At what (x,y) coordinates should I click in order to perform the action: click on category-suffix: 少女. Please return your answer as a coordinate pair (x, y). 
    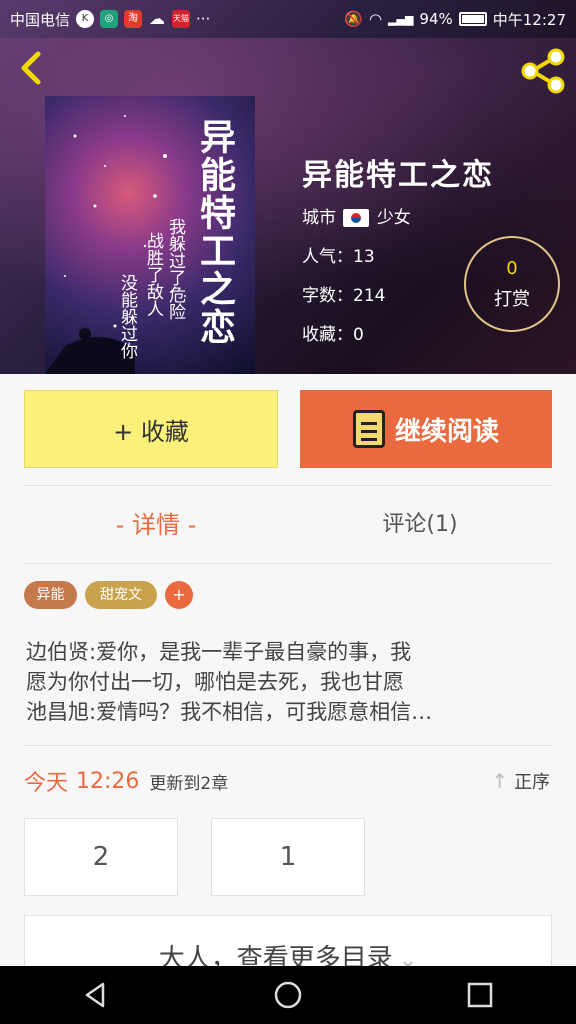
    Looking at the image, I should click on (393, 218).